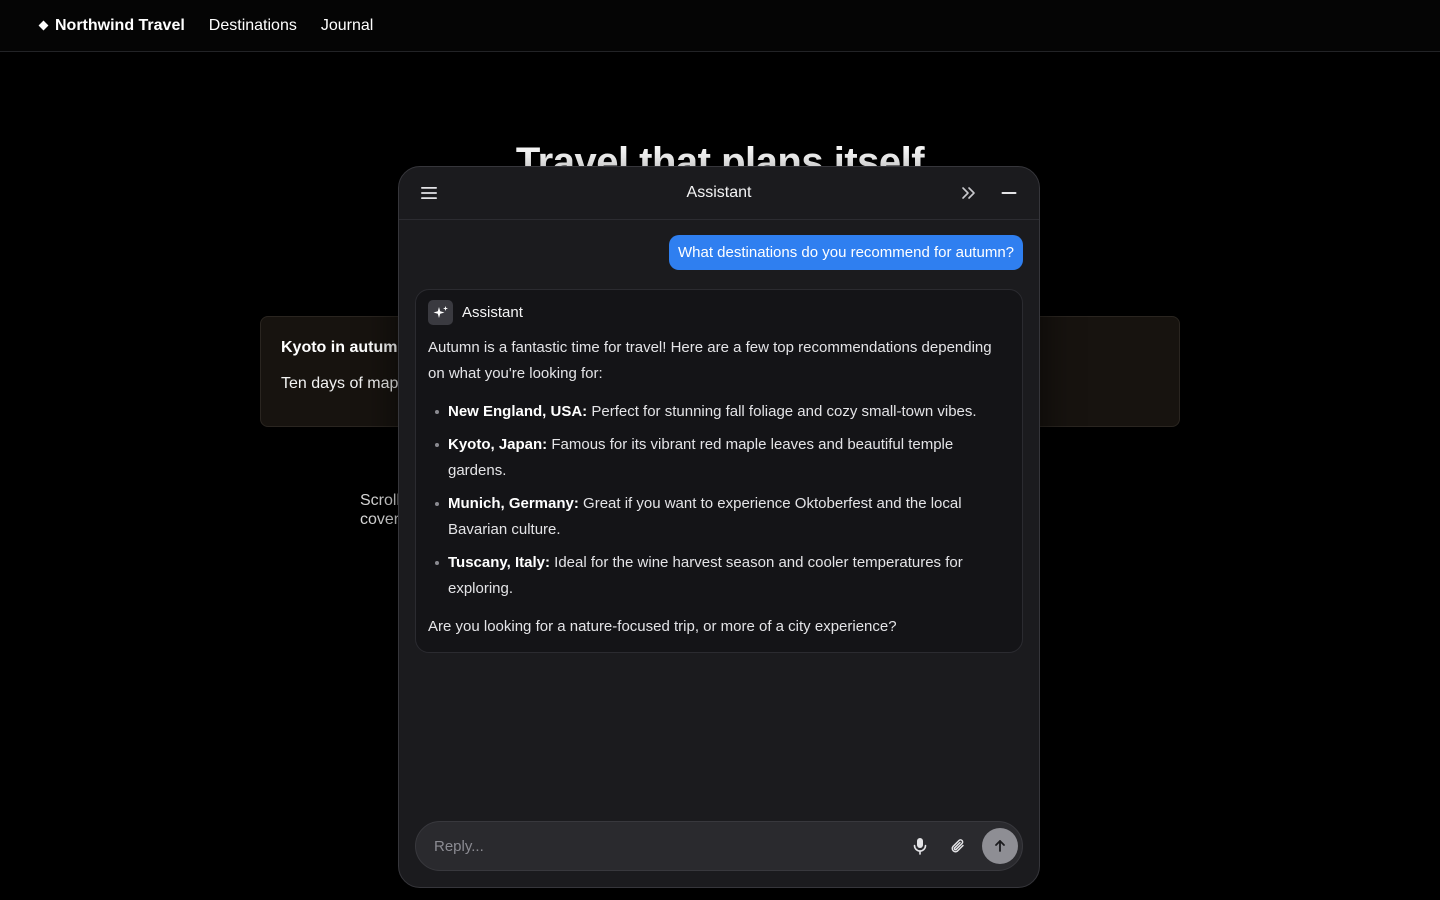 This screenshot has height=900, width=1440. I want to click on nav-link-journal: Journal, so click(347, 26).